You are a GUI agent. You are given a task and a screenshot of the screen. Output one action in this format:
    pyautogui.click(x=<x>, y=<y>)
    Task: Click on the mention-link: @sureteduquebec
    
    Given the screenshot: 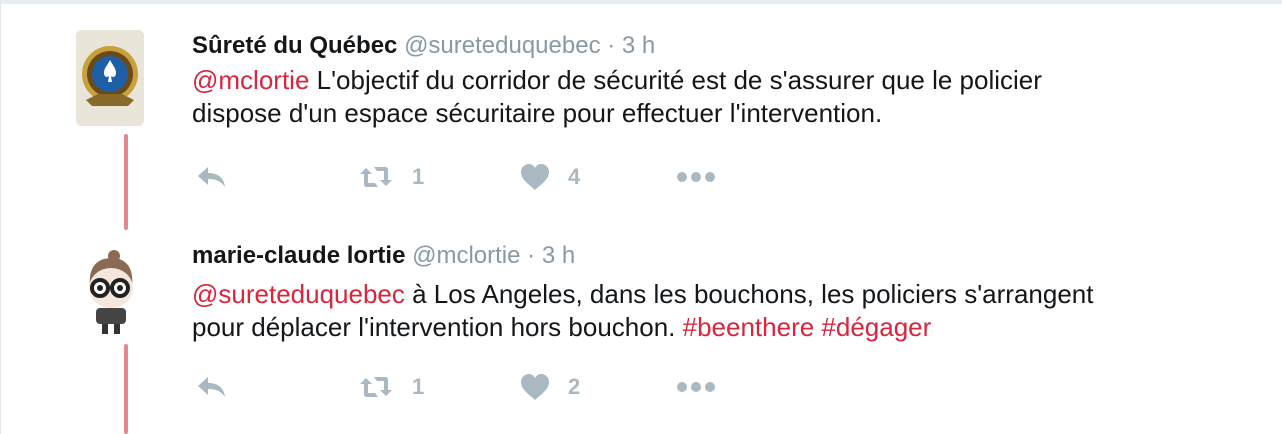 What is the action you would take?
    pyautogui.click(x=298, y=294)
    